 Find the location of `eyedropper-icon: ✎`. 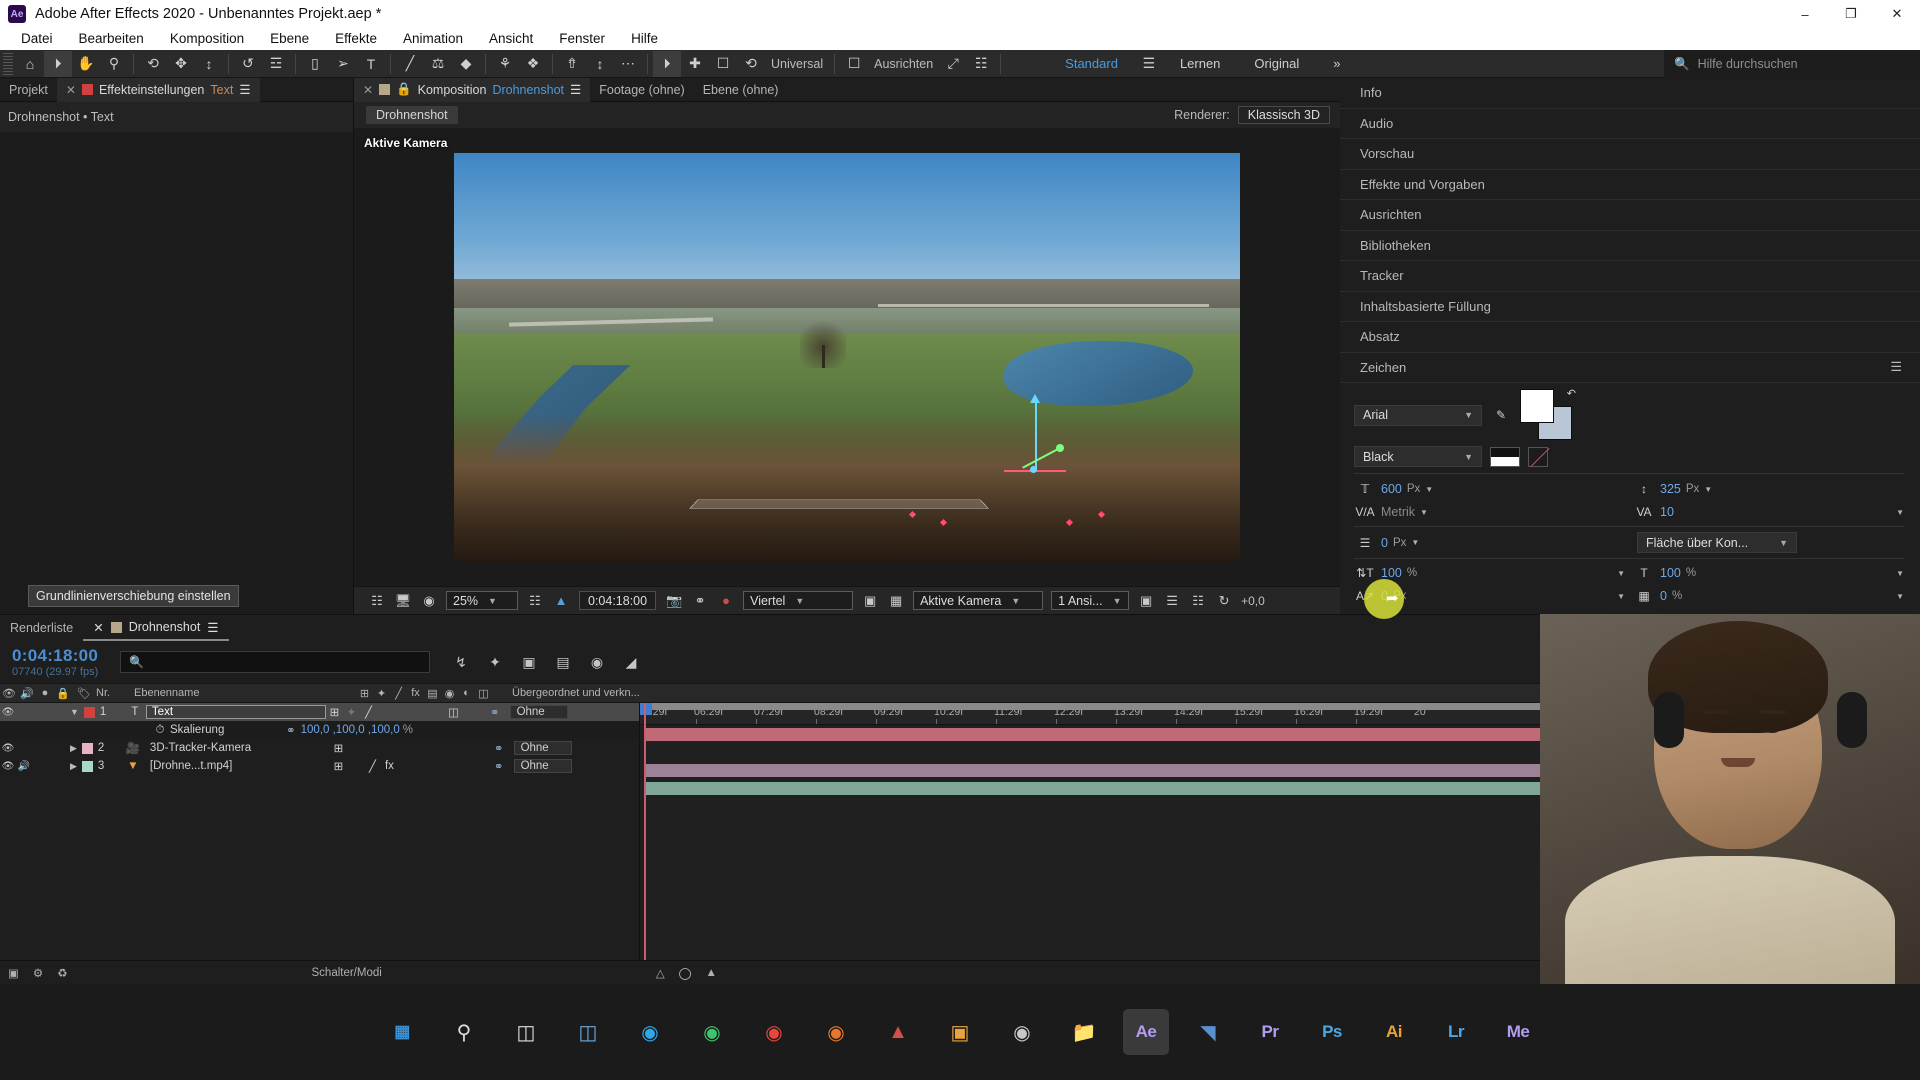

eyedropper-icon: ✎ is located at coordinates (1501, 415).